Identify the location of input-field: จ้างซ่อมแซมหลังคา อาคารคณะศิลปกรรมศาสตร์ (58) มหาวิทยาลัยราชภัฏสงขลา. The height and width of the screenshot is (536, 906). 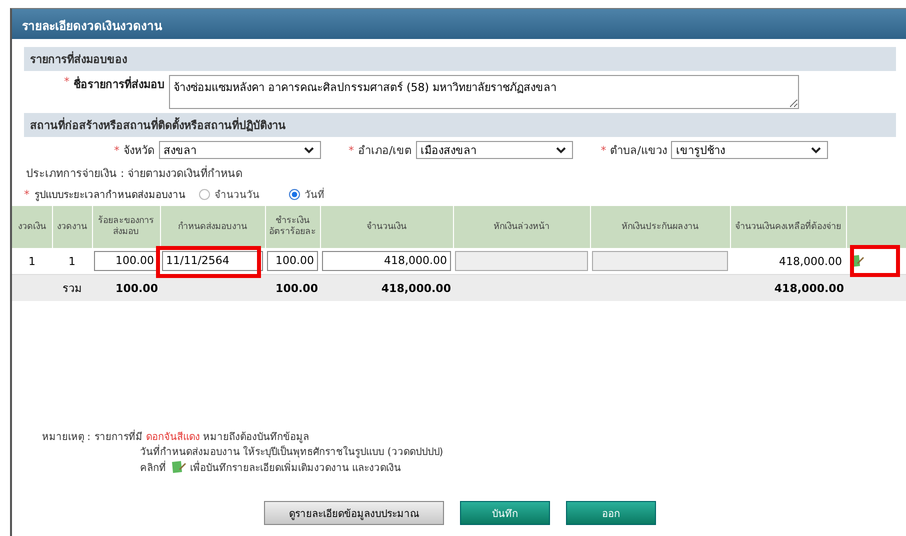
(483, 92).